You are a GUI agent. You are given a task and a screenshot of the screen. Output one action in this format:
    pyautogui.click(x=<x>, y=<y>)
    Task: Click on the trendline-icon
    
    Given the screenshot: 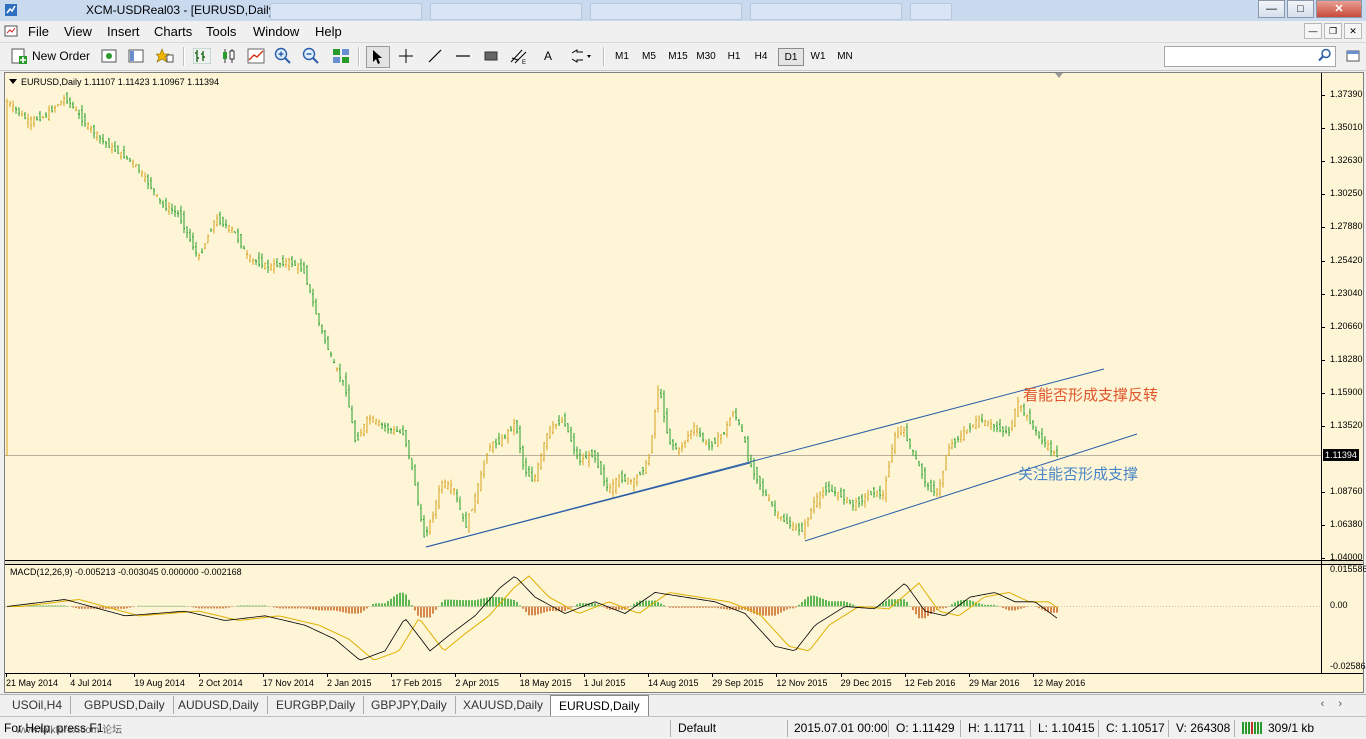 What is the action you would take?
    pyautogui.click(x=435, y=56)
    